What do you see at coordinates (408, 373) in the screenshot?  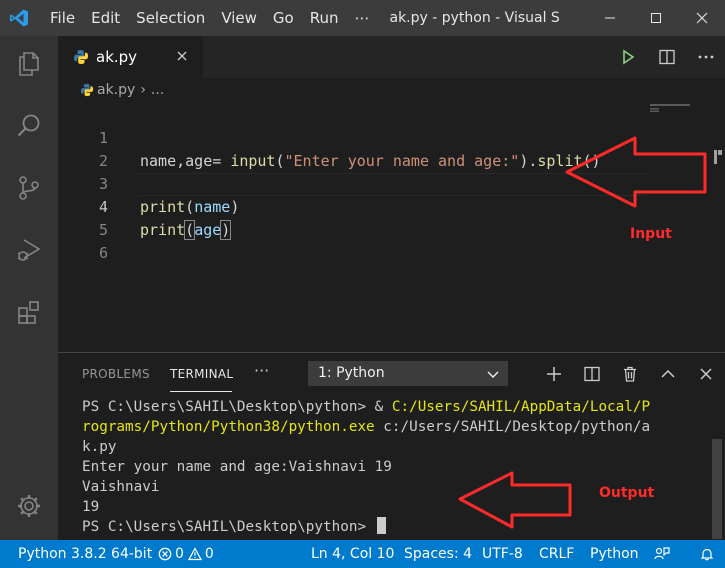 I see `terminal-select: 1: Python` at bounding box center [408, 373].